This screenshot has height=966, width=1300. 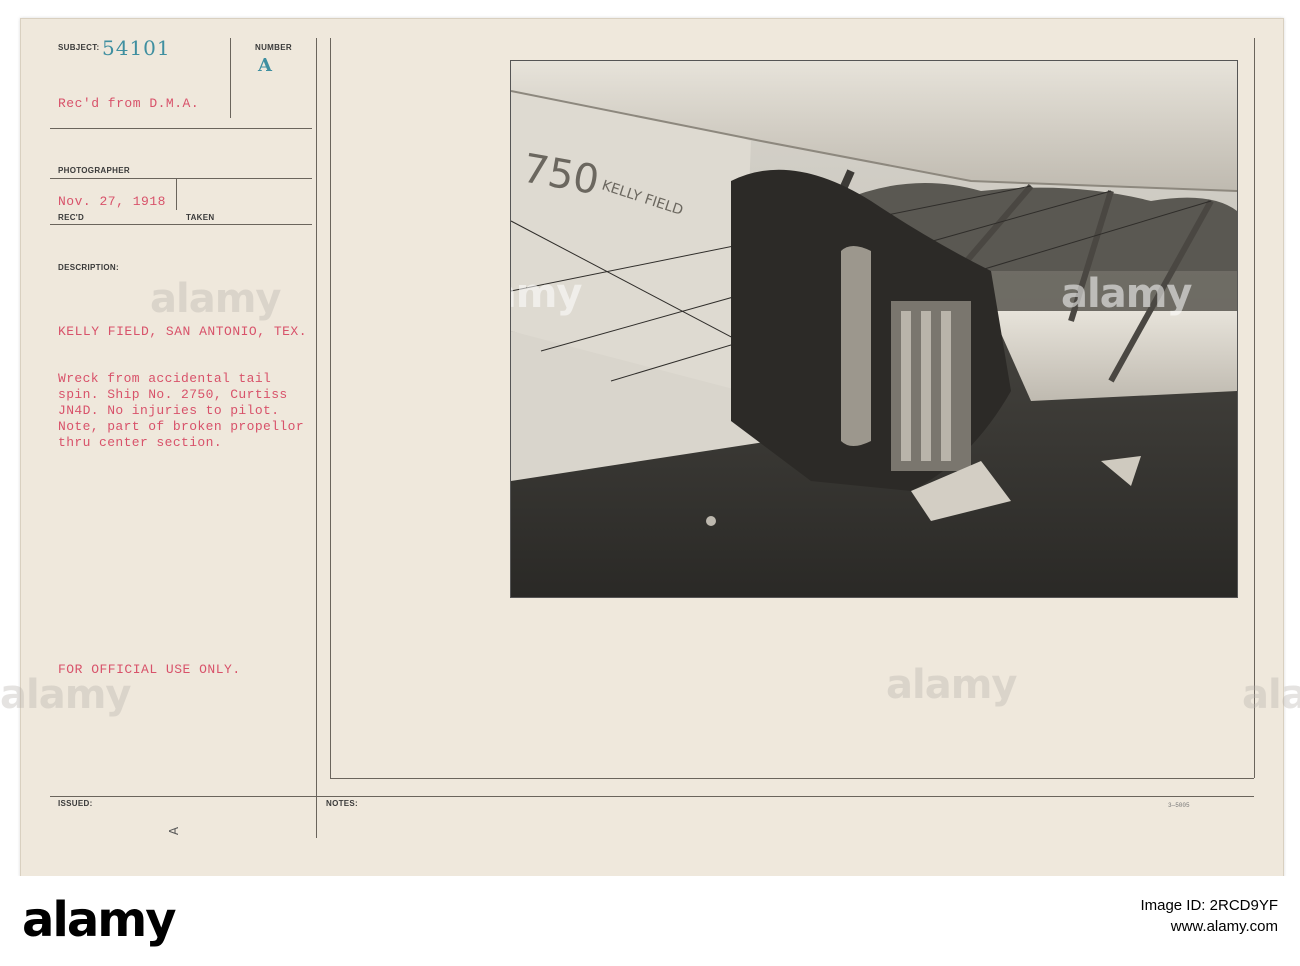 What do you see at coordinates (176, 194) in the screenshot?
I see `date-divider` at bounding box center [176, 194].